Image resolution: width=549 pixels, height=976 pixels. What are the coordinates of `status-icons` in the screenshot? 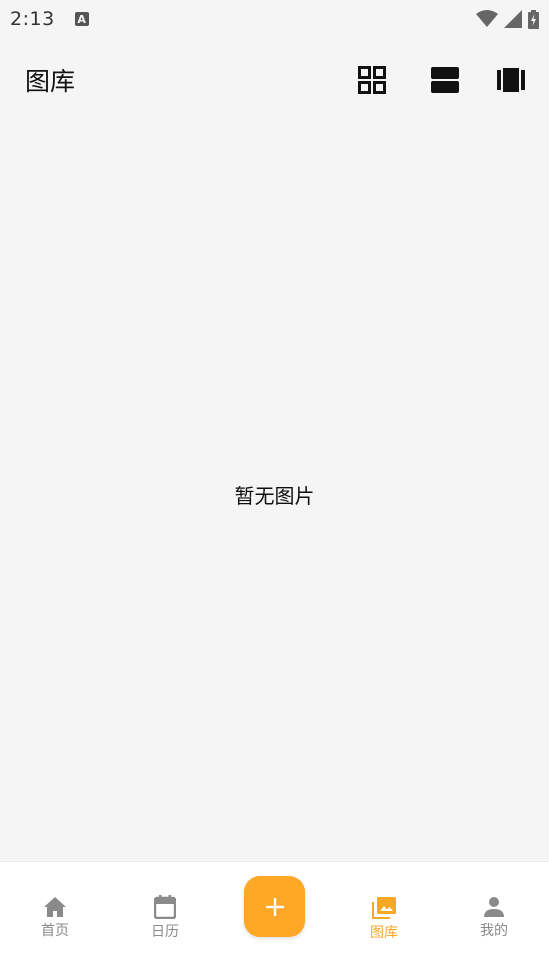 It's located at (507, 19).